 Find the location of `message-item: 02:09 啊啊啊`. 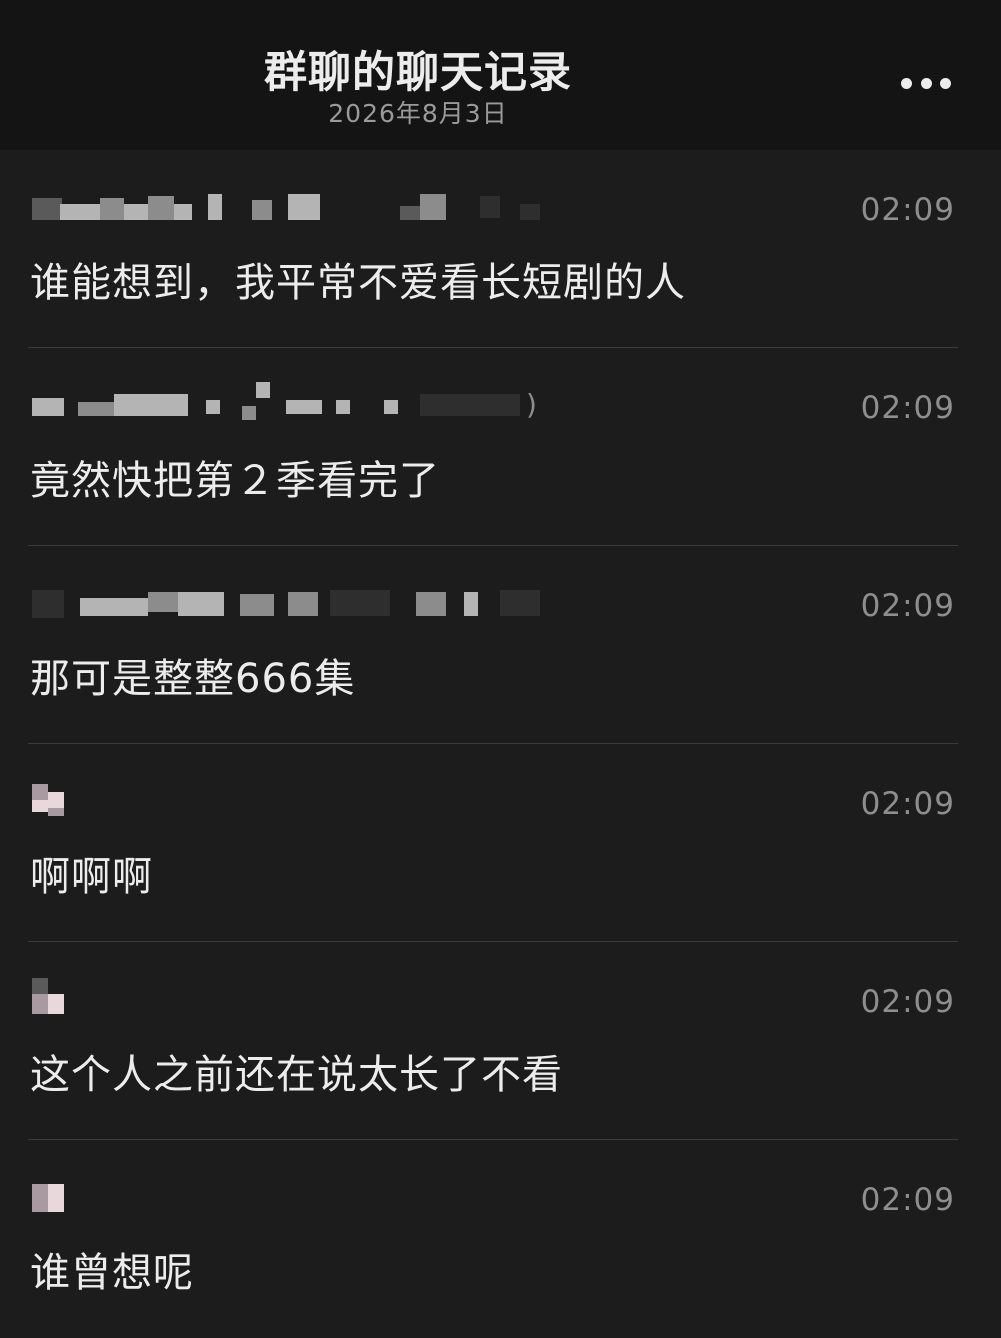

message-item: 02:09 啊啊啊 is located at coordinates (500, 843).